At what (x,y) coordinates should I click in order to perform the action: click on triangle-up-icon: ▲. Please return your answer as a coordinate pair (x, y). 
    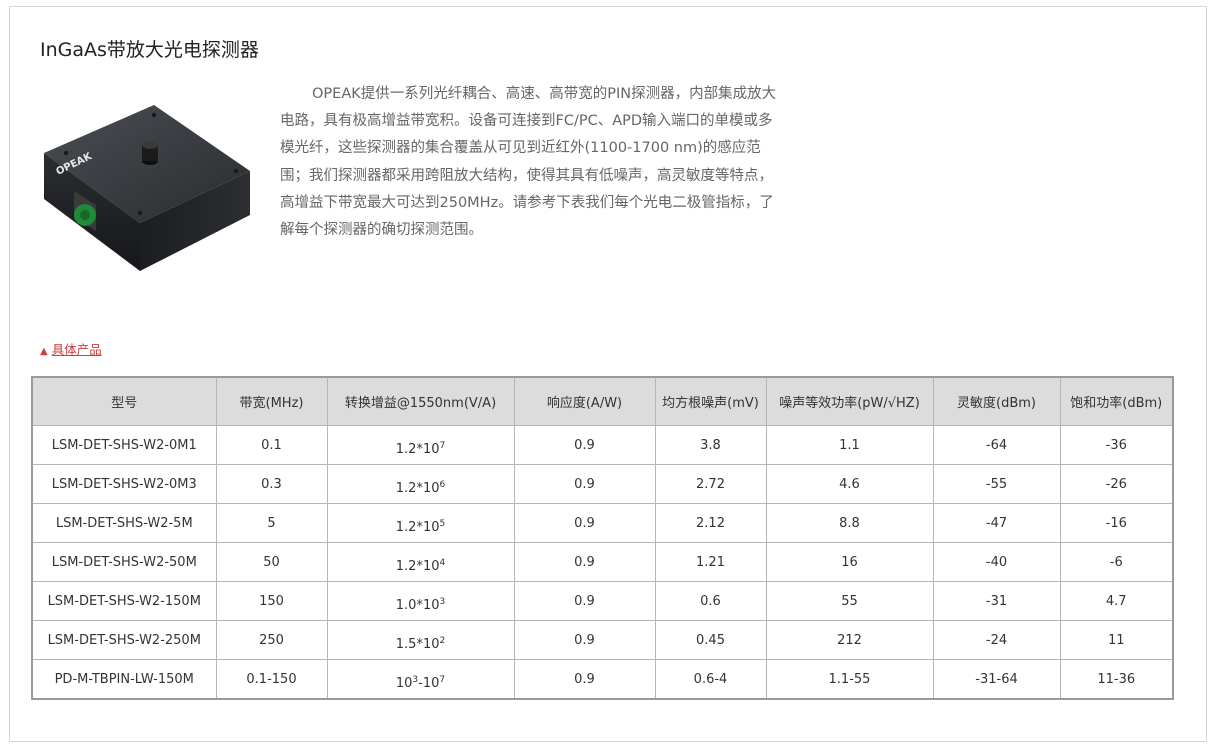
    Looking at the image, I should click on (44, 351).